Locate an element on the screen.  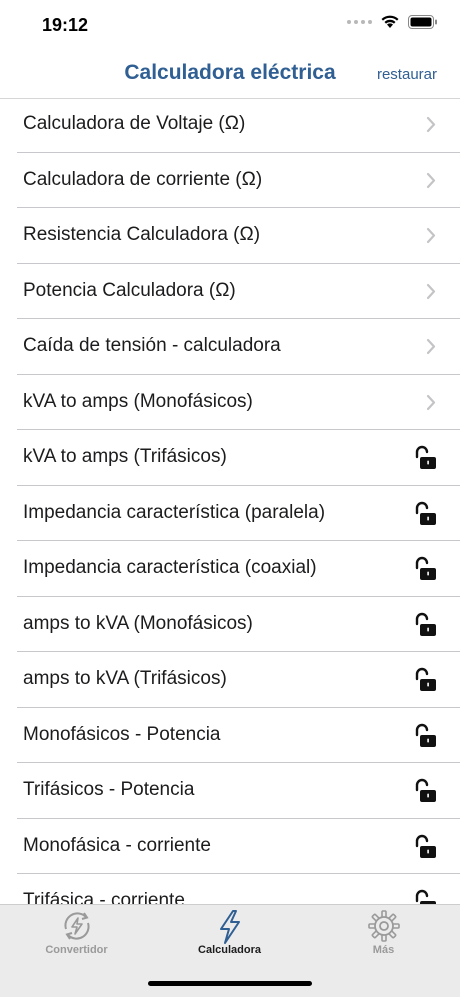
list-item: Impedancia característica (paralela) is located at coordinates (238, 513).